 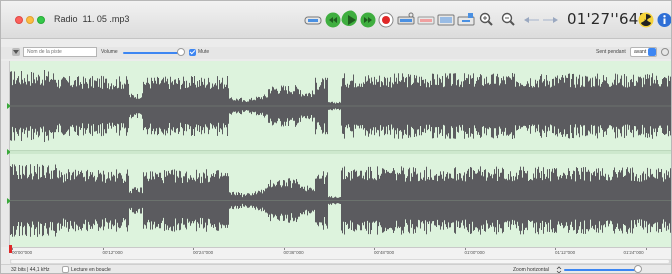 What do you see at coordinates (608, 19) in the screenshot?
I see `time-display: 01'27''645` at bounding box center [608, 19].